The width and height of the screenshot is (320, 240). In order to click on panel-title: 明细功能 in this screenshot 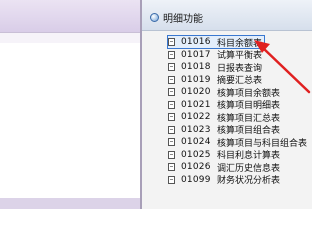, I will do `click(176, 17)`.